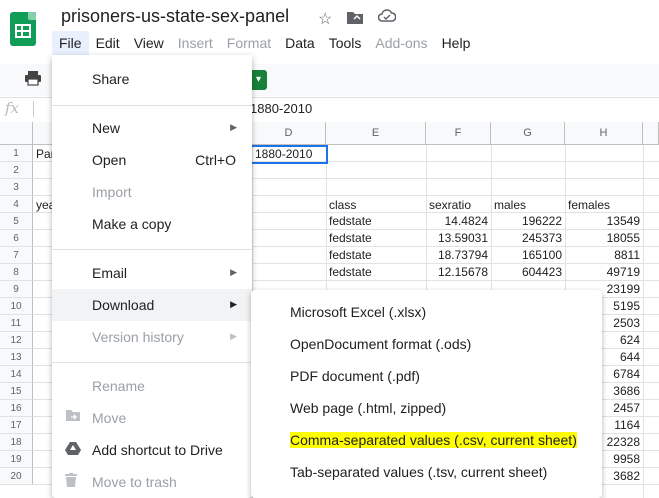 The height and width of the screenshot is (498, 659). I want to click on download-ods: OpenDocument format (.ods), so click(426, 344).